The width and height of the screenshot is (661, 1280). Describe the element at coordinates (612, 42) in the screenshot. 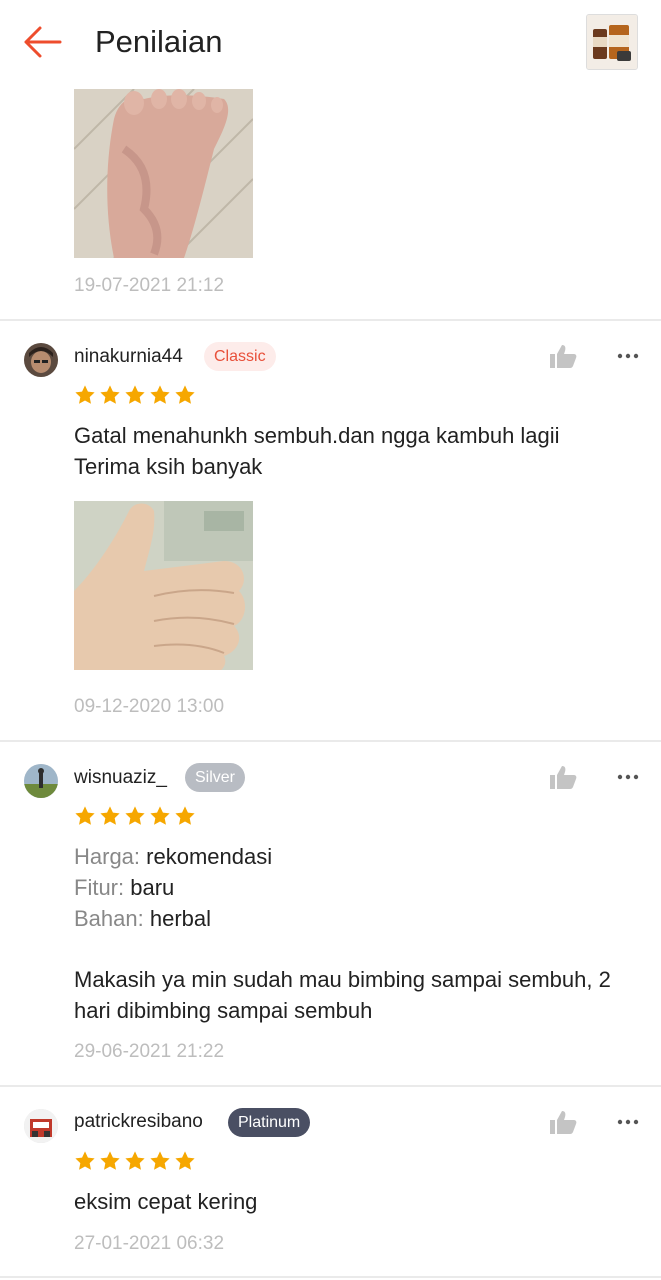

I see `product-thumbnail` at that location.